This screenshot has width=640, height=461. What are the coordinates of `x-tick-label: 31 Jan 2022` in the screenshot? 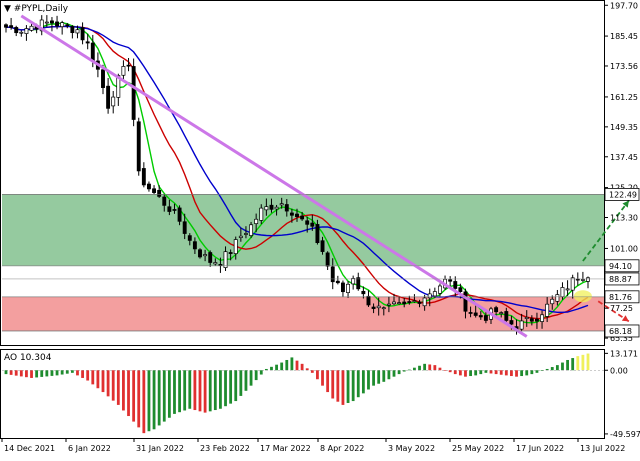 It's located at (160, 448).